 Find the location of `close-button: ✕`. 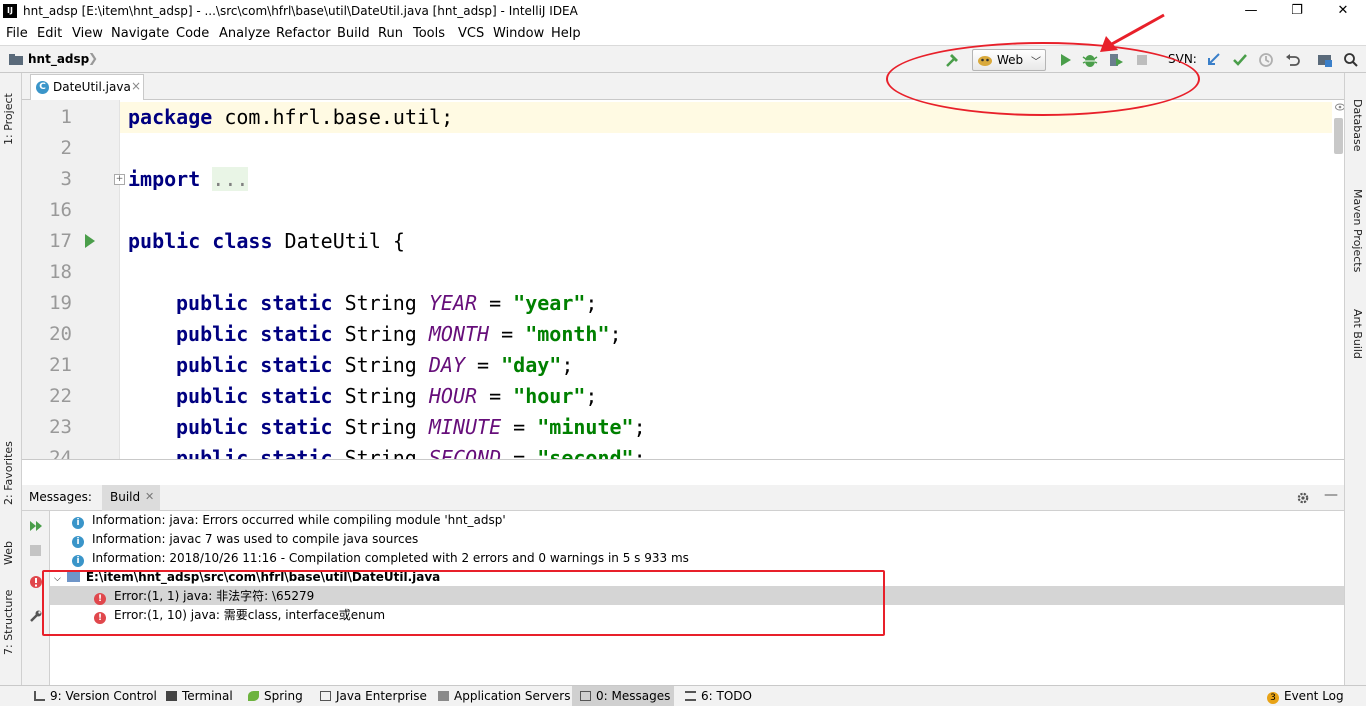

close-button: ✕ is located at coordinates (1343, 11).